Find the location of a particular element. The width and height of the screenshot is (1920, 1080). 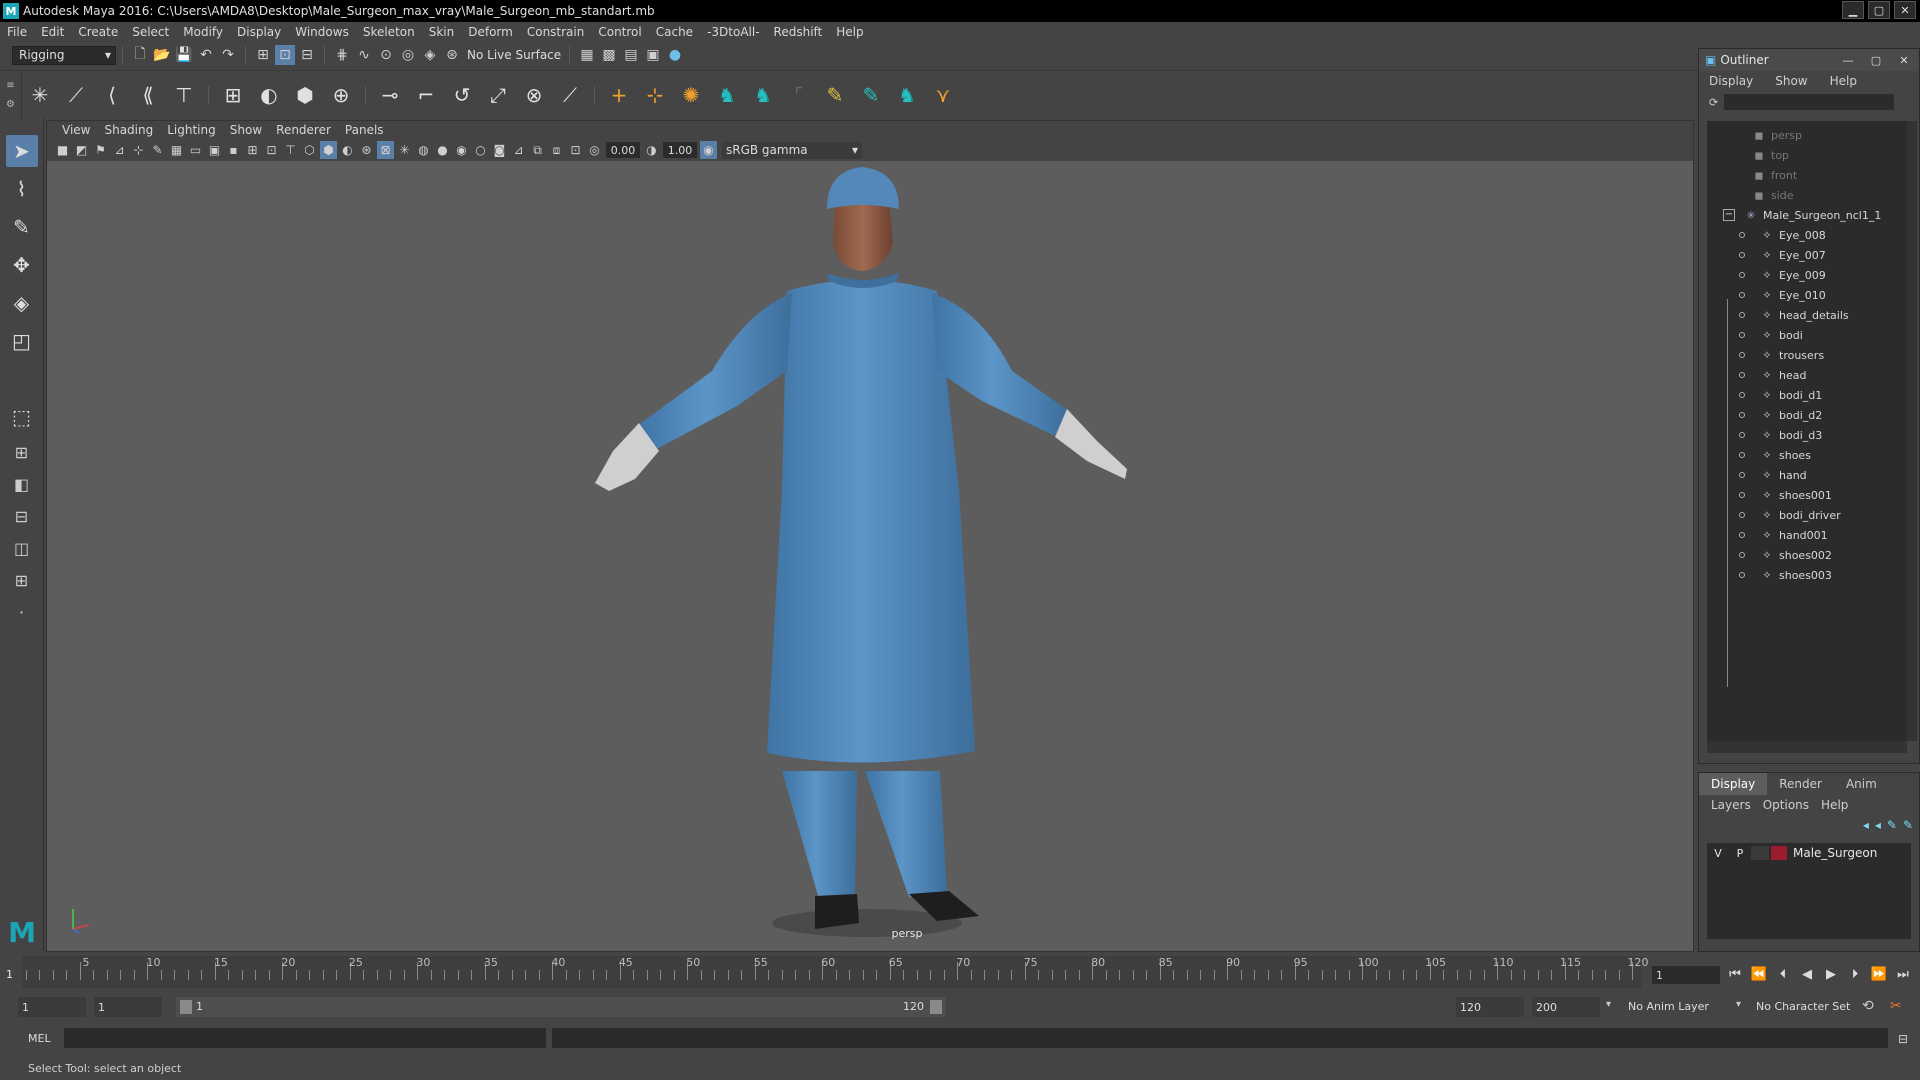

maximize-button: ▢ is located at coordinates (1879, 10).